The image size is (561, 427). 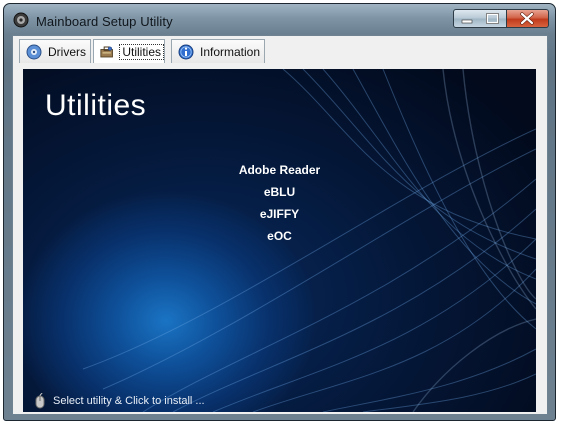 What do you see at coordinates (34, 51) in the screenshot?
I see `gear-disc-icon` at bounding box center [34, 51].